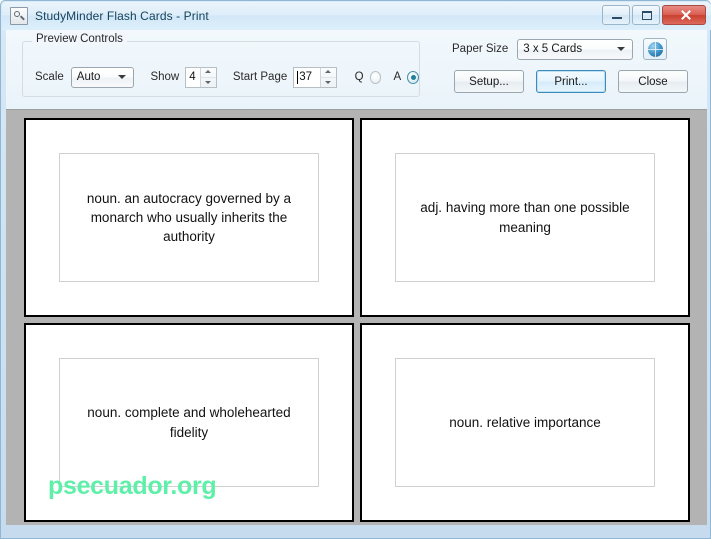 The width and height of the screenshot is (711, 539). What do you see at coordinates (298, 77) in the screenshot?
I see `text-caret` at bounding box center [298, 77].